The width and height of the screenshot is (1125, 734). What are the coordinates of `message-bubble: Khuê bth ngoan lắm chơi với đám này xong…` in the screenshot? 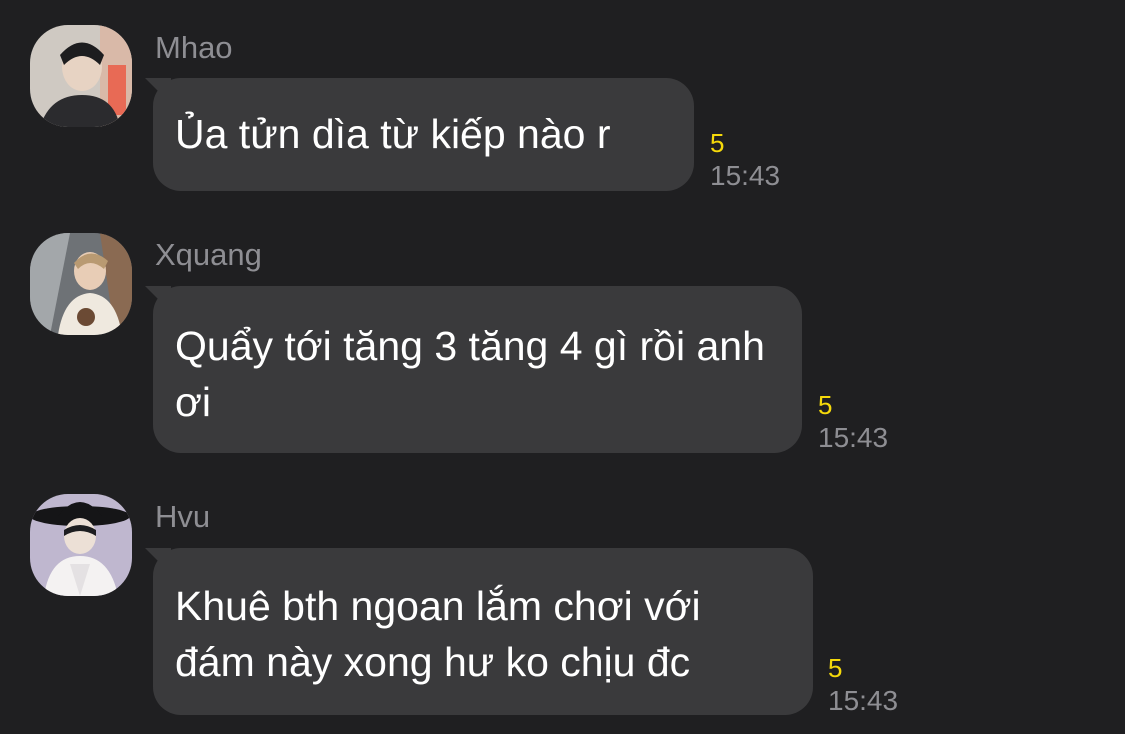 It's located at (483, 631).